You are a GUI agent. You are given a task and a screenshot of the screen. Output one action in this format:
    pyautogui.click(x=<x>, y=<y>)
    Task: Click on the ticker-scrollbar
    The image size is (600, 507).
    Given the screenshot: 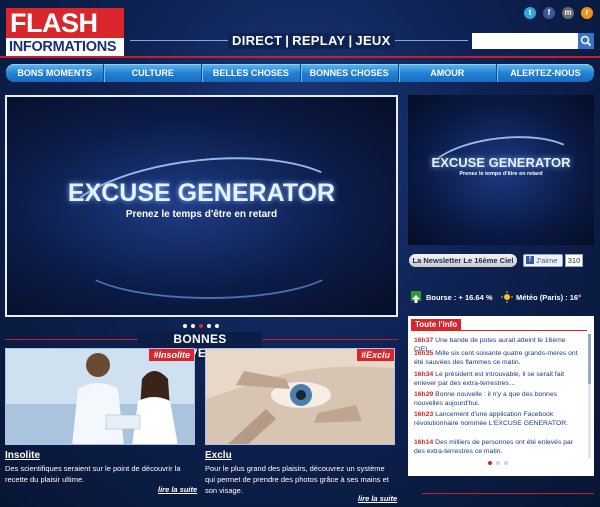 What is the action you would take?
    pyautogui.click(x=589, y=396)
    